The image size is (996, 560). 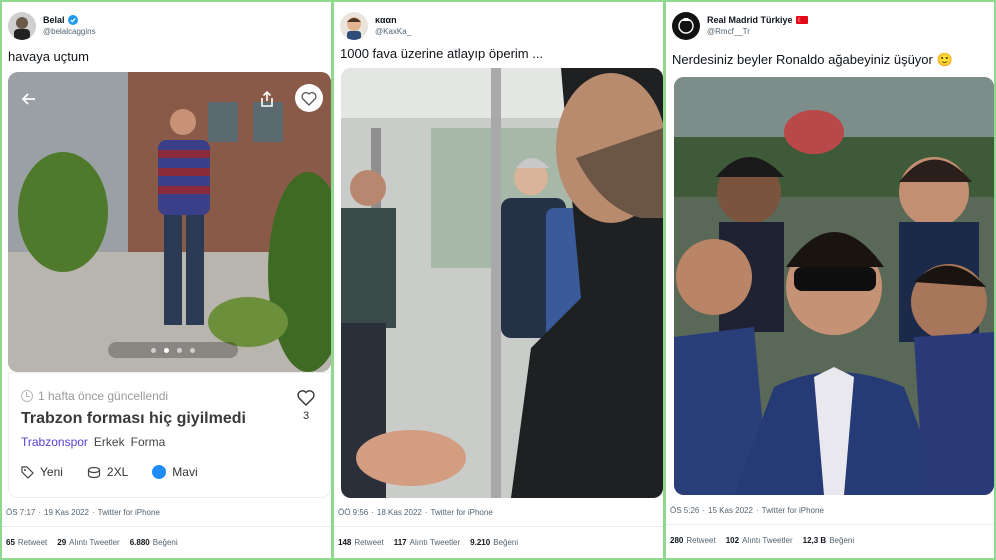 What do you see at coordinates (139, 542) in the screenshot?
I see `like-count: 6.880` at bounding box center [139, 542].